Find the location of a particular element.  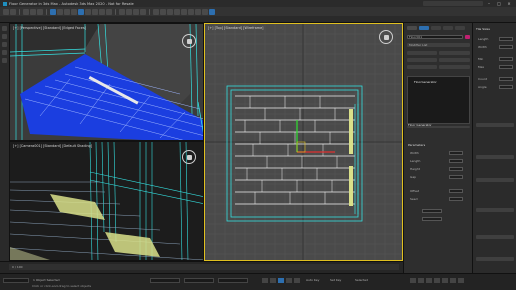

populate-icon is located at coordinates (4, 60).